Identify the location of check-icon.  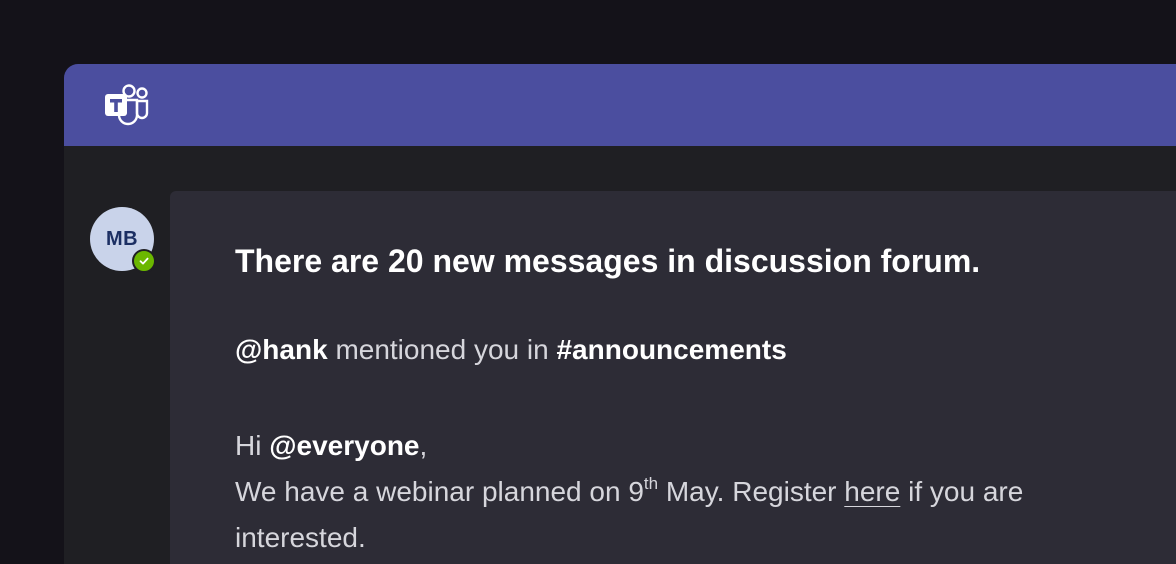
(144, 261).